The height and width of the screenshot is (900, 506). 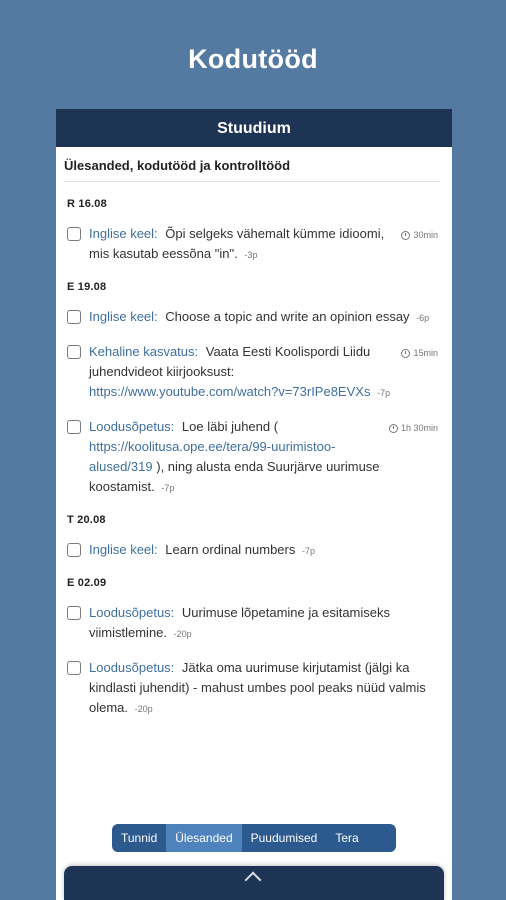 What do you see at coordinates (87, 287) in the screenshot?
I see `date-label: E 19.08` at bounding box center [87, 287].